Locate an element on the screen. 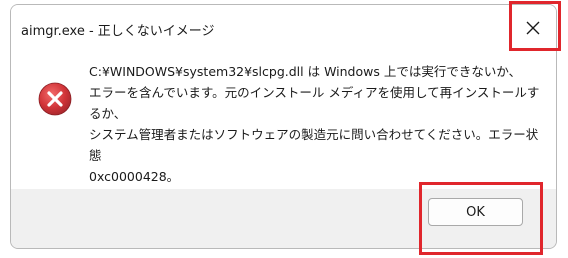  error-icon is located at coordinates (55, 99).